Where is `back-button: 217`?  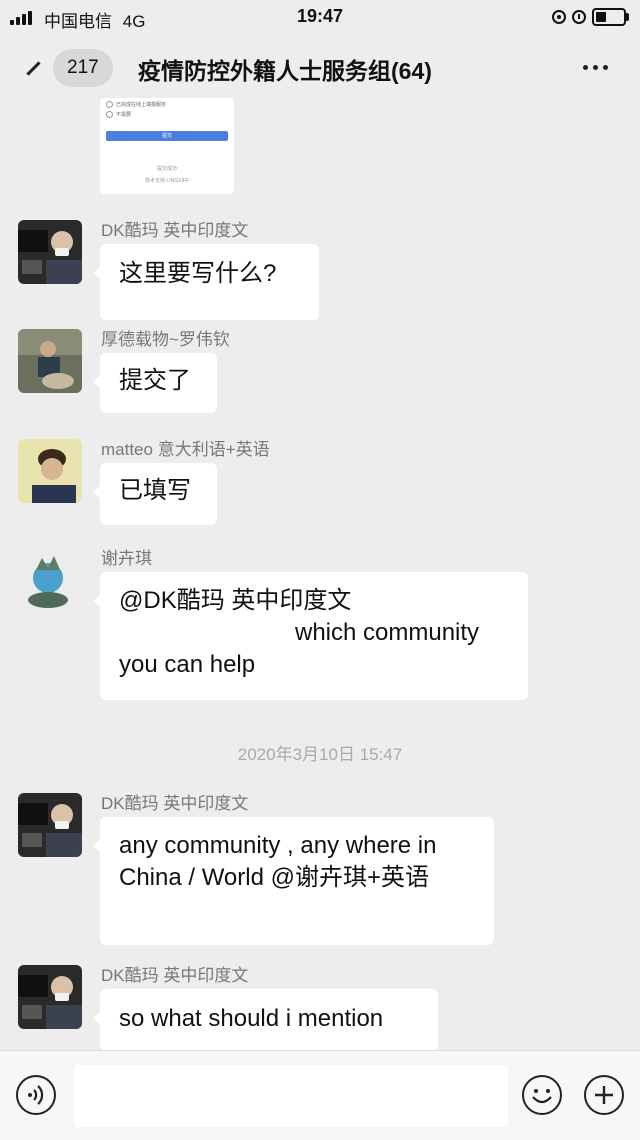
back-button: 217 is located at coordinates (67, 68).